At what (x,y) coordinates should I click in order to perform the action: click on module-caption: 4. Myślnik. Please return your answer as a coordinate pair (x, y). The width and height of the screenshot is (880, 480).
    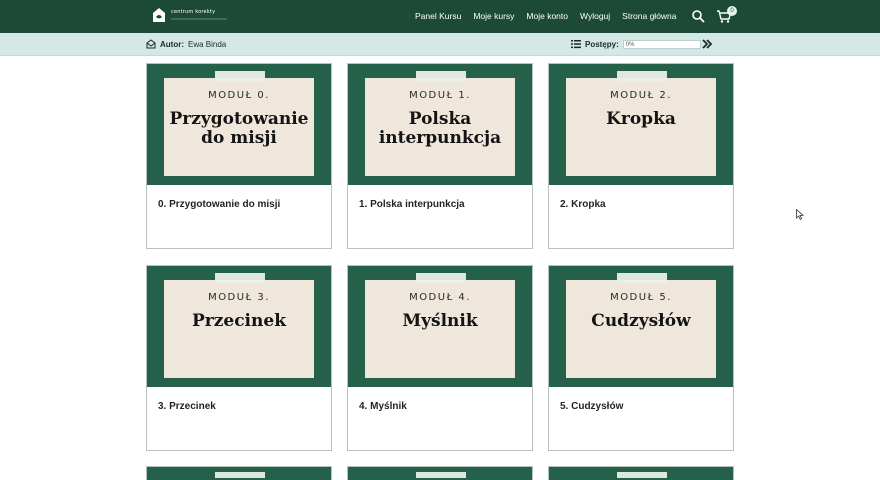
    Looking at the image, I should click on (383, 406).